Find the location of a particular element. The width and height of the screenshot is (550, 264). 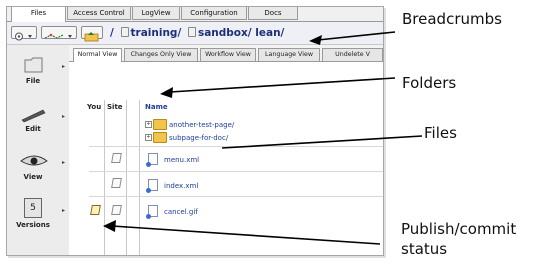

column-header-name: Name is located at coordinates (156, 107).